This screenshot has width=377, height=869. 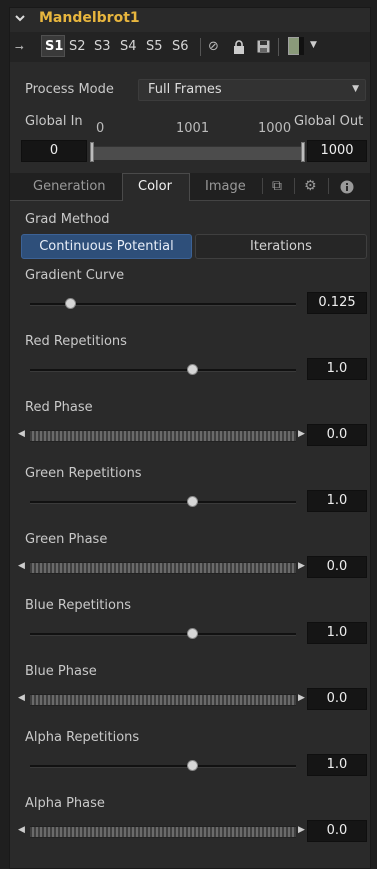 What do you see at coordinates (185, 89) in the screenshot?
I see `process-mode-value: Full Frames` at bounding box center [185, 89].